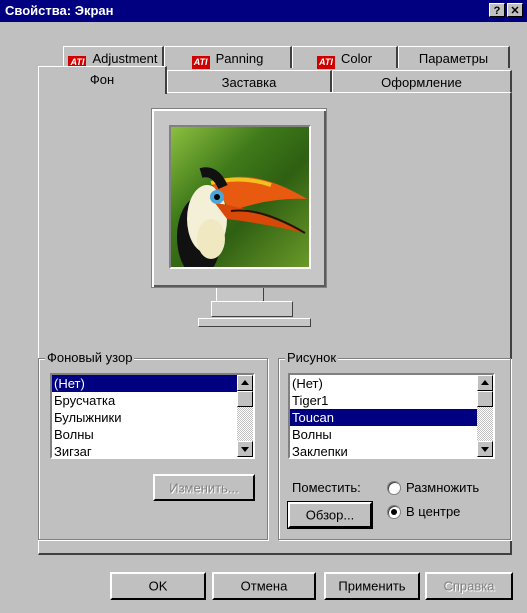 The image size is (527, 613). I want to click on tab-screensaver: Заставка, so click(249, 81).